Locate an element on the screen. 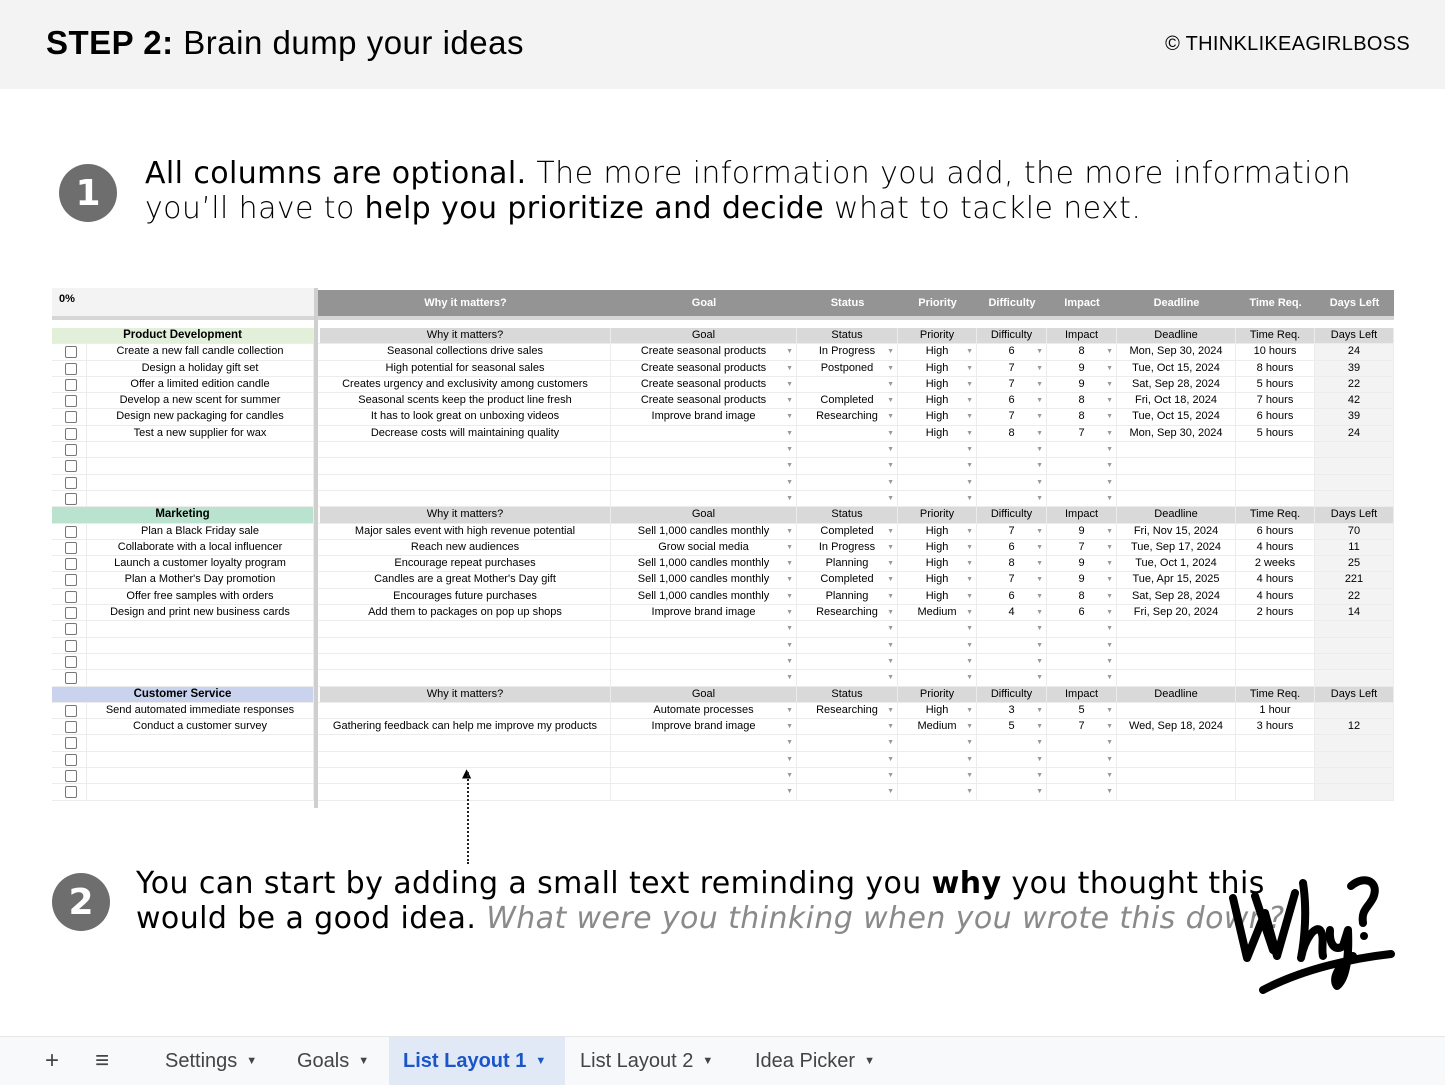 The image size is (1445, 1085). goal-cell: Create seasonal products ▼ is located at coordinates (704, 352).